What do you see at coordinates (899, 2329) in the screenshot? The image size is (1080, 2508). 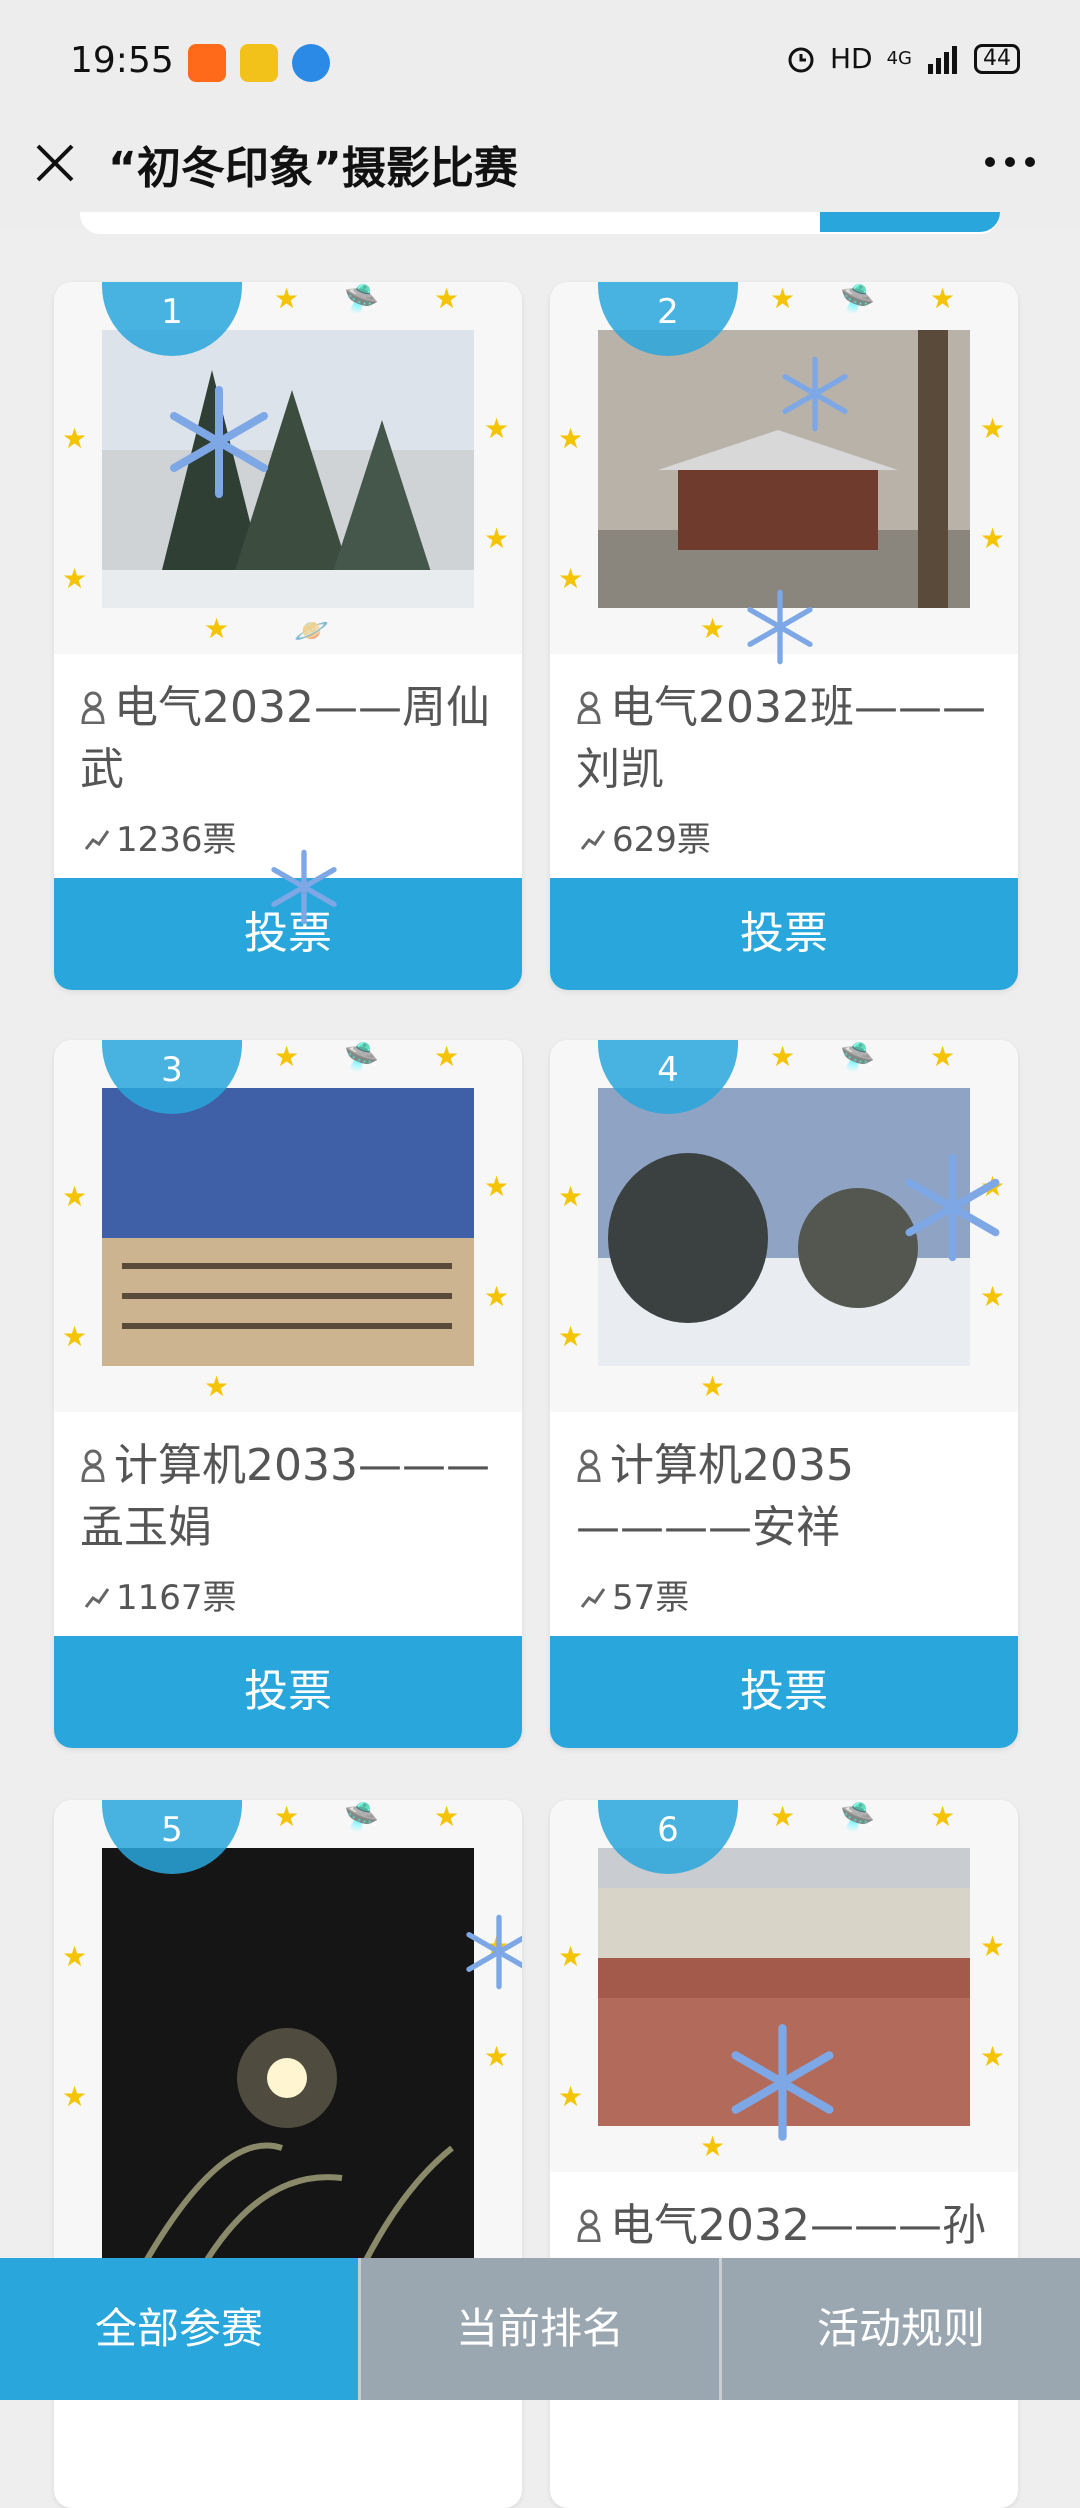 I see `tab-event-rules: 活动规则` at bounding box center [899, 2329].